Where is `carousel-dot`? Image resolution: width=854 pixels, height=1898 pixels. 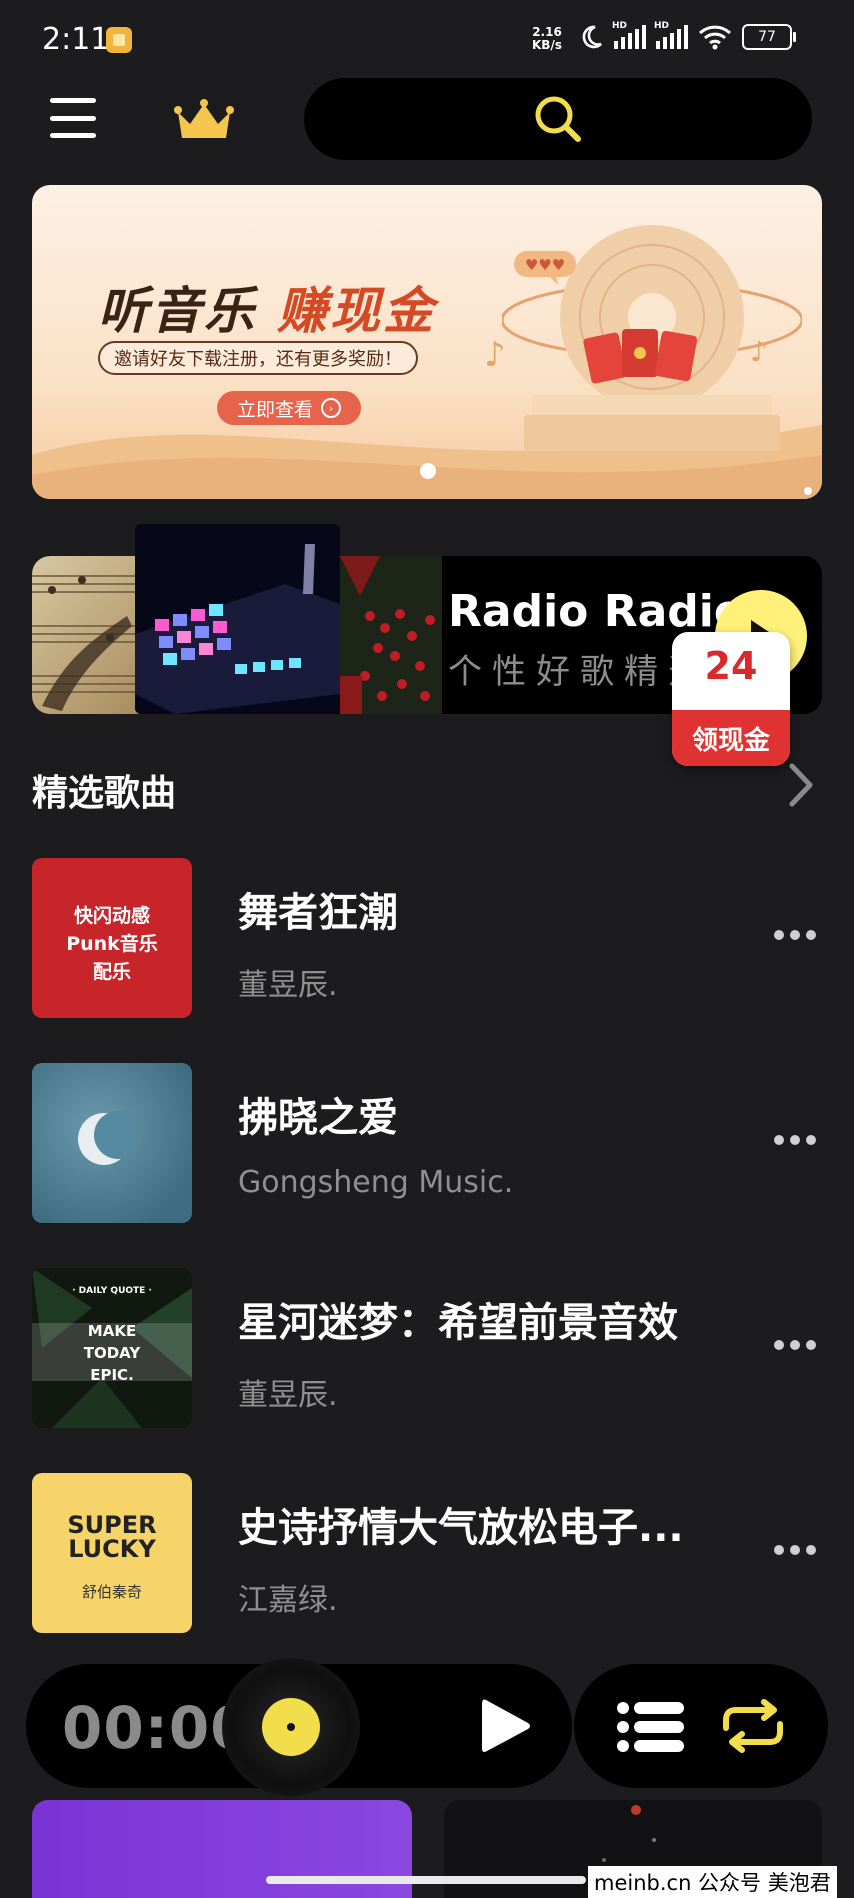
carousel-dot is located at coordinates (808, 491).